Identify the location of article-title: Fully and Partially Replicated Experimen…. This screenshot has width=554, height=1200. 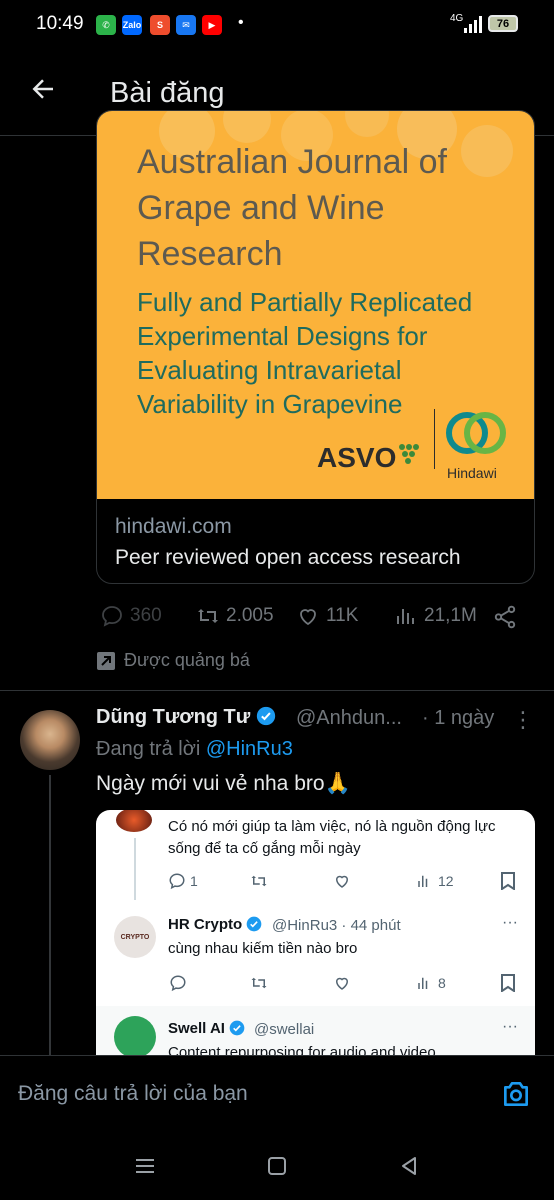
(305, 353).